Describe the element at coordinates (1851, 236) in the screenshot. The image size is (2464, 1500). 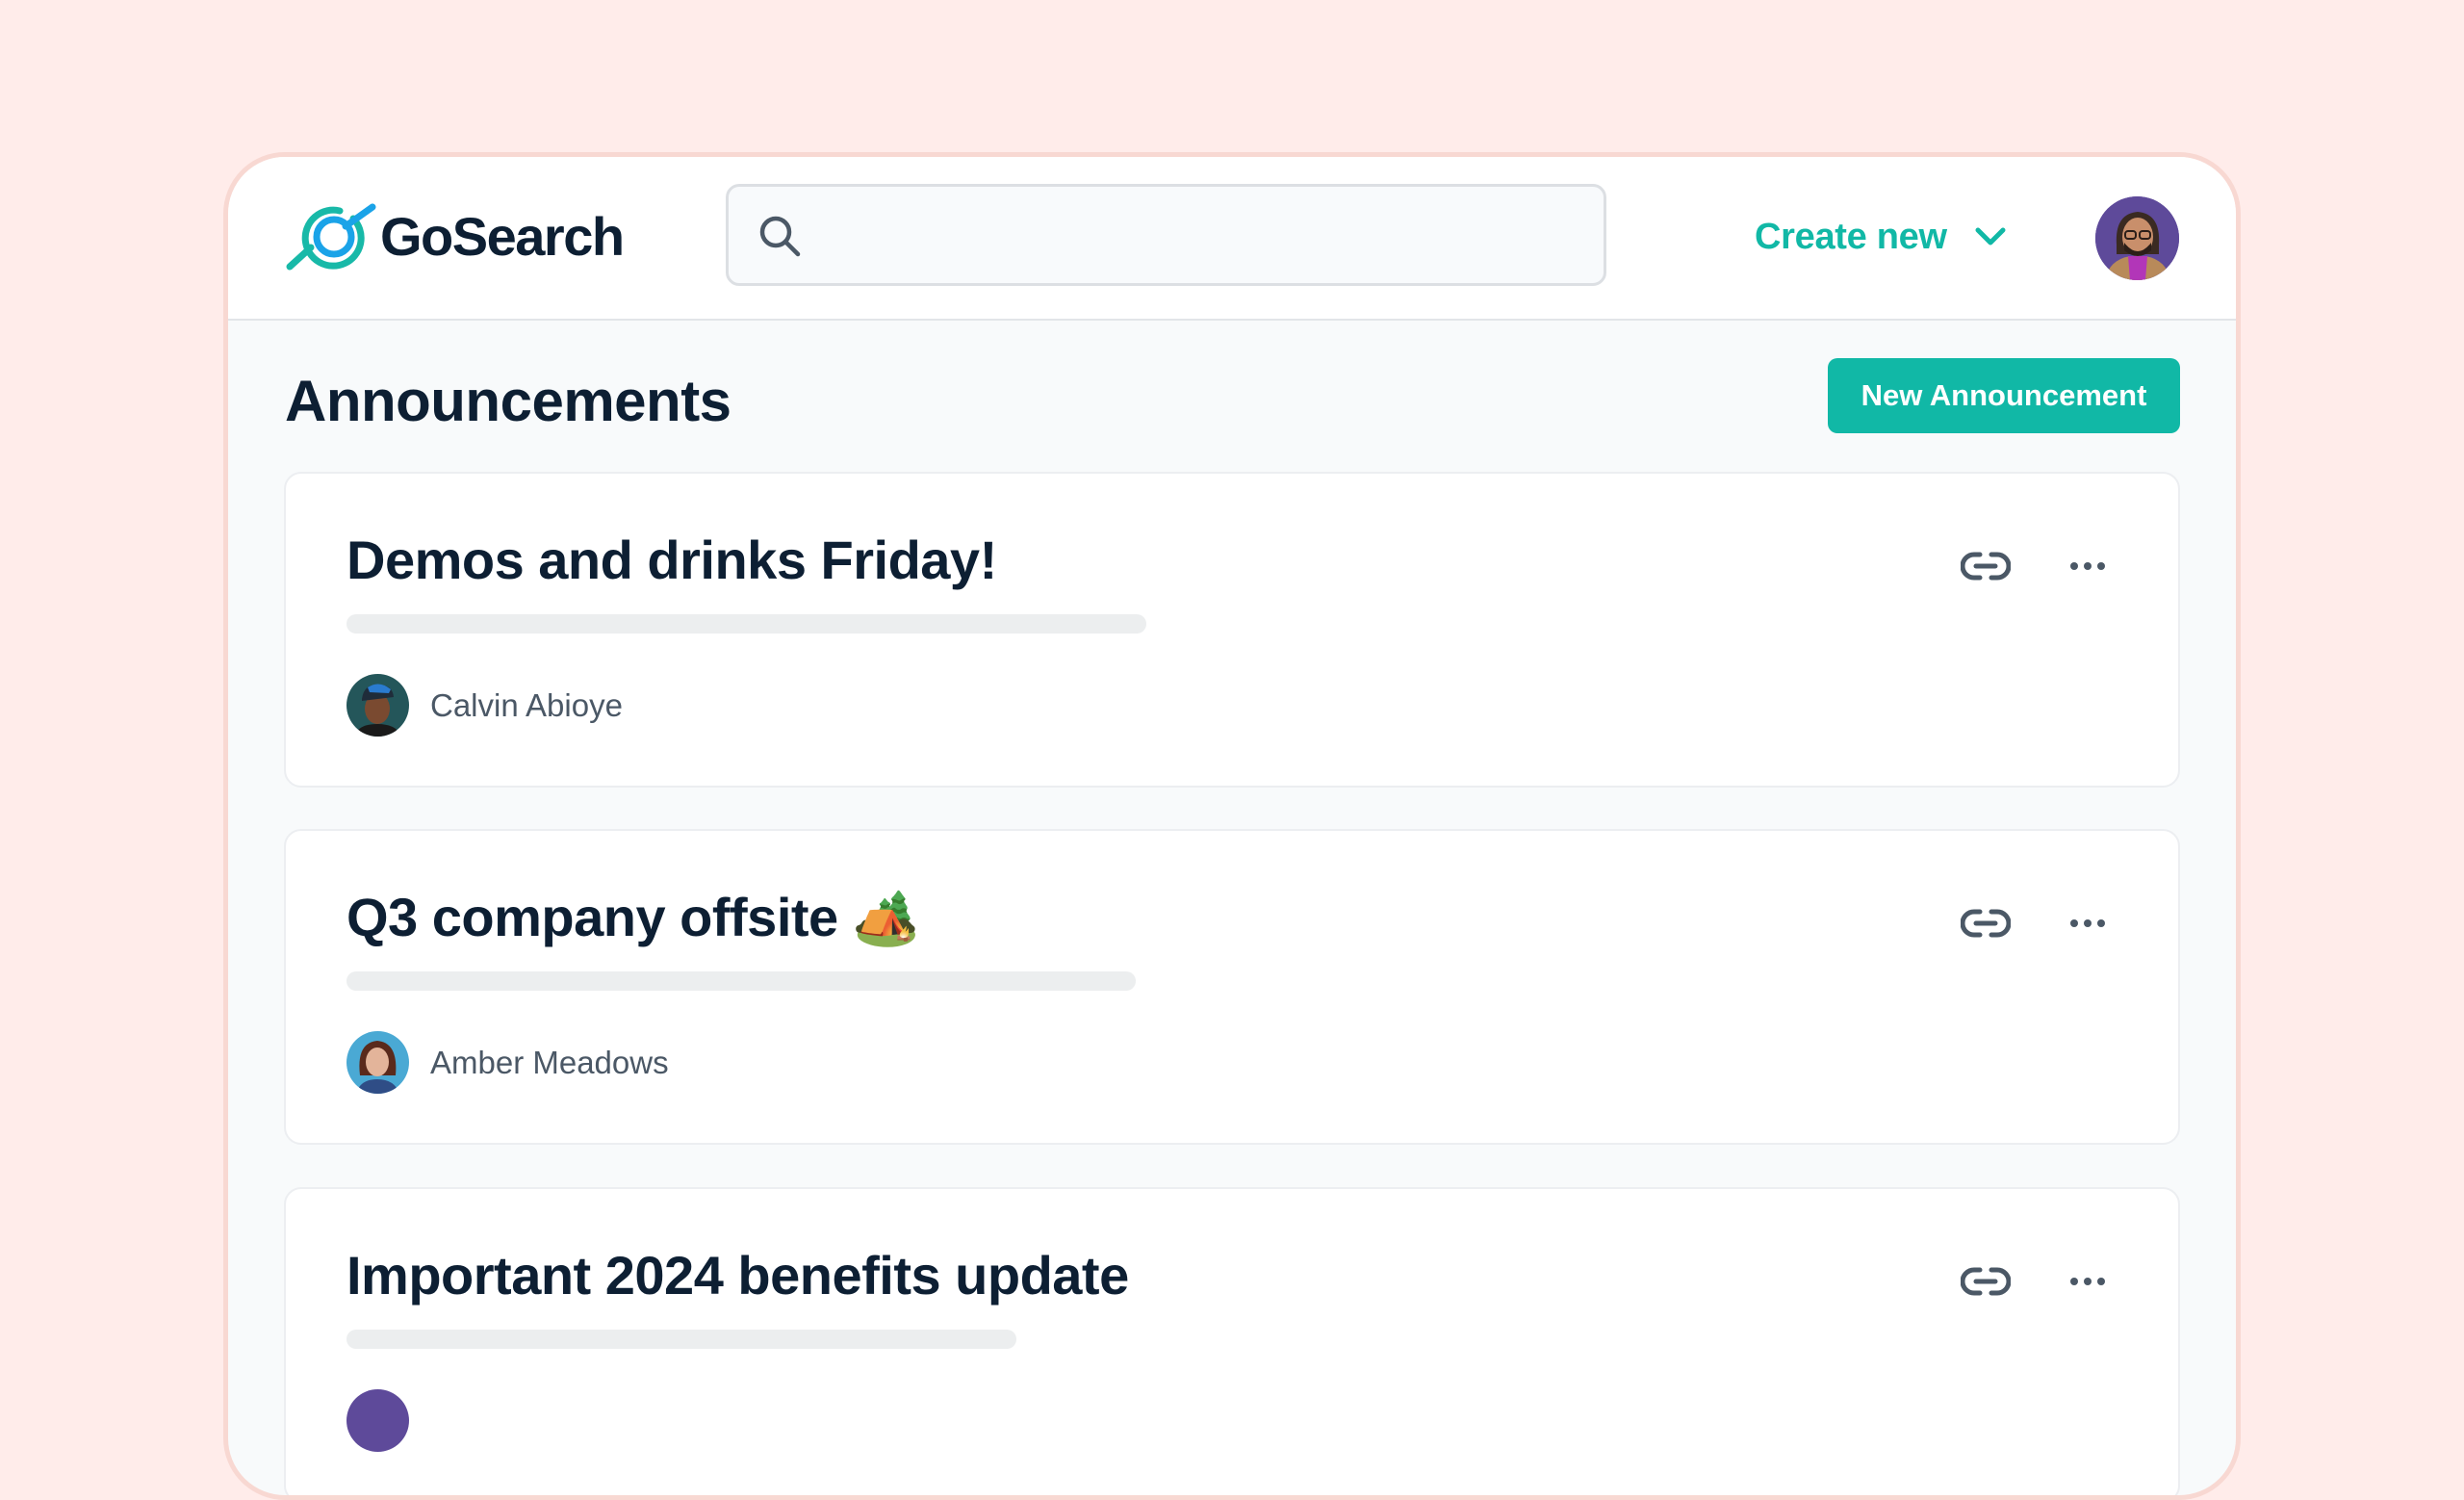
I see `create-new-label: Create new` at that location.